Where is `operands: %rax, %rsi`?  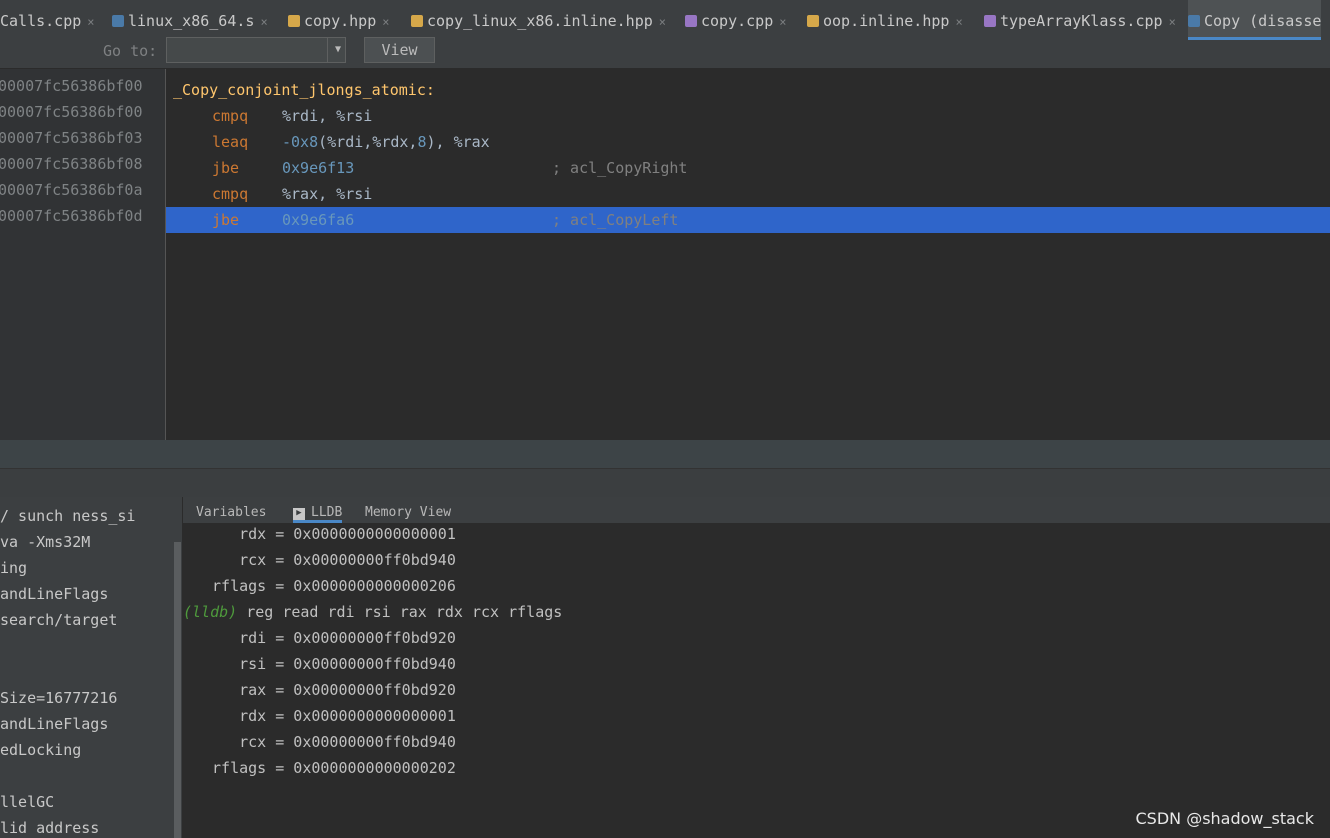
operands: %rax, %rsi is located at coordinates (327, 194).